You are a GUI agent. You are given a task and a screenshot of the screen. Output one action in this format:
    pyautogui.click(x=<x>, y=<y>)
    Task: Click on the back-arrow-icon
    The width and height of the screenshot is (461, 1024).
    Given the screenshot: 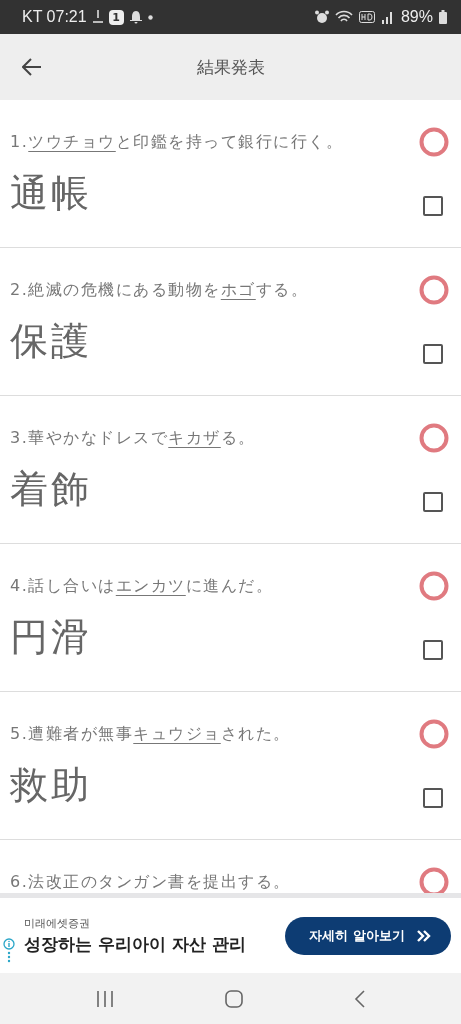 What is the action you would take?
    pyautogui.click(x=32, y=67)
    